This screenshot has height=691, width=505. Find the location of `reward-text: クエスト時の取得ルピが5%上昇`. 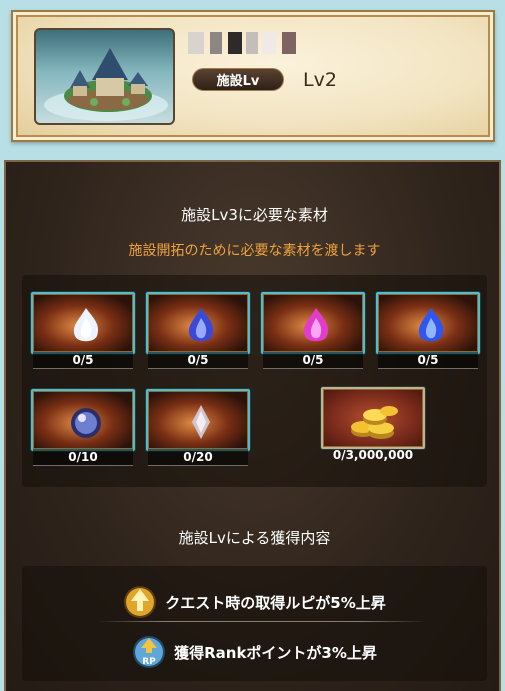

reward-text: クエスト時の取得ルピが5%上昇 is located at coordinates (275, 602).